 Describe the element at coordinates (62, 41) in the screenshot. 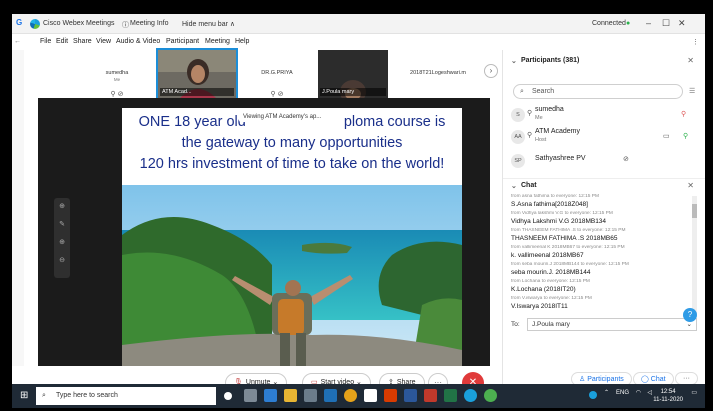

I see `menu-edit: Edit` at that location.